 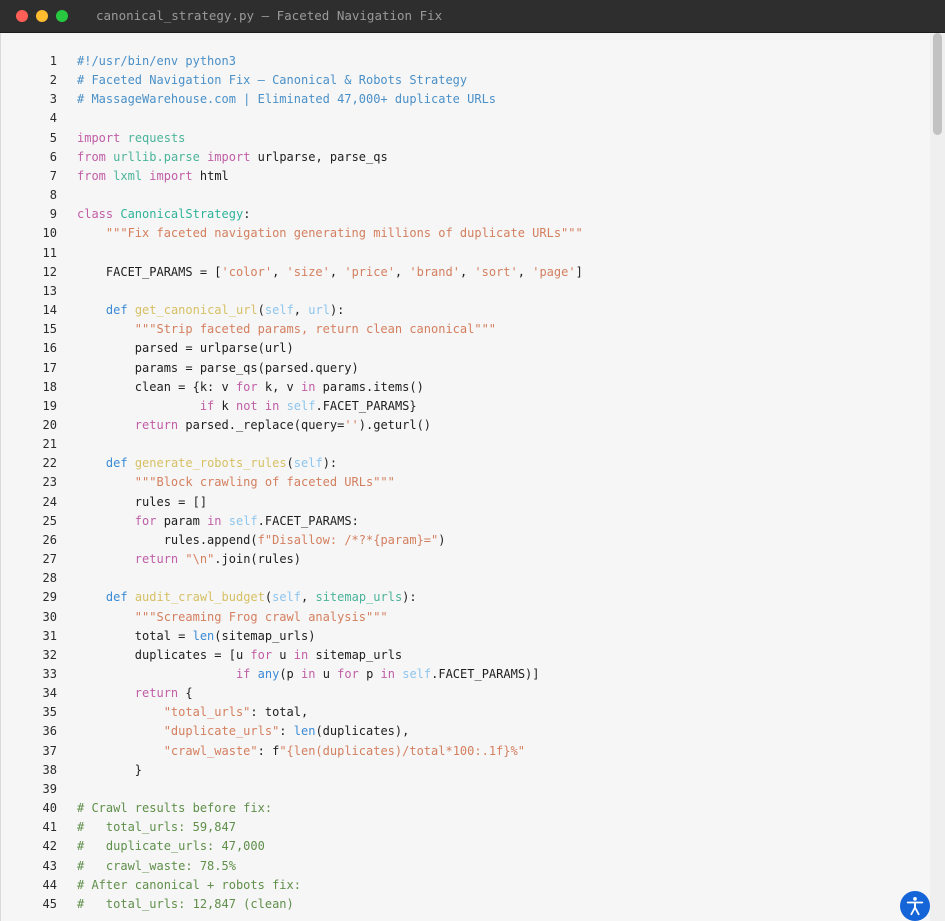 I want to click on line-text: import requests, so click(x=121, y=138).